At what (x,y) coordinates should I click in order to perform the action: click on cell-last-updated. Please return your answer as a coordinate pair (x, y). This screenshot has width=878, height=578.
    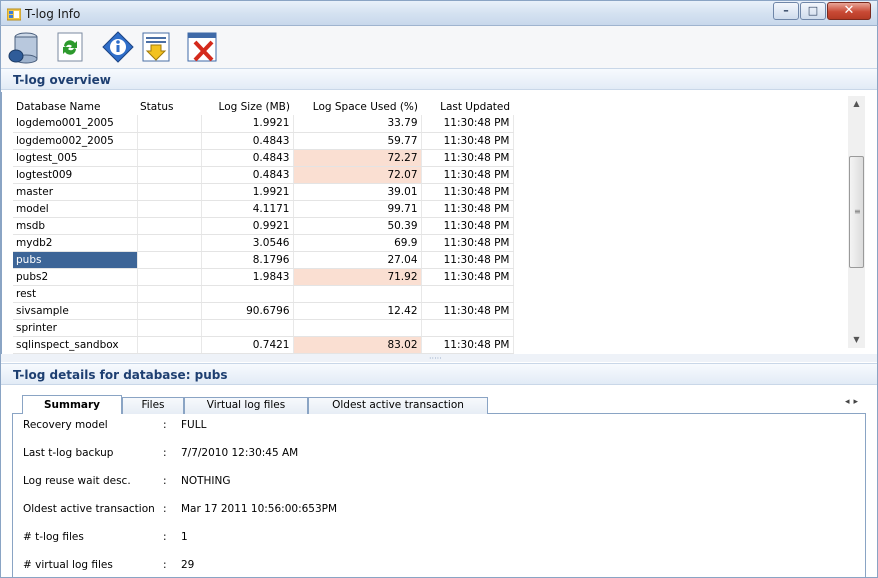
    Looking at the image, I should click on (467, 294).